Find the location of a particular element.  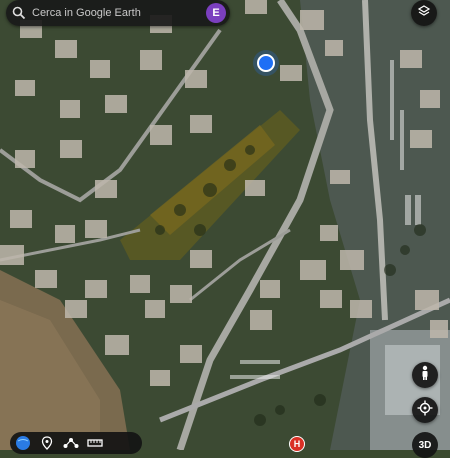

search-icon is located at coordinates (19, 13).